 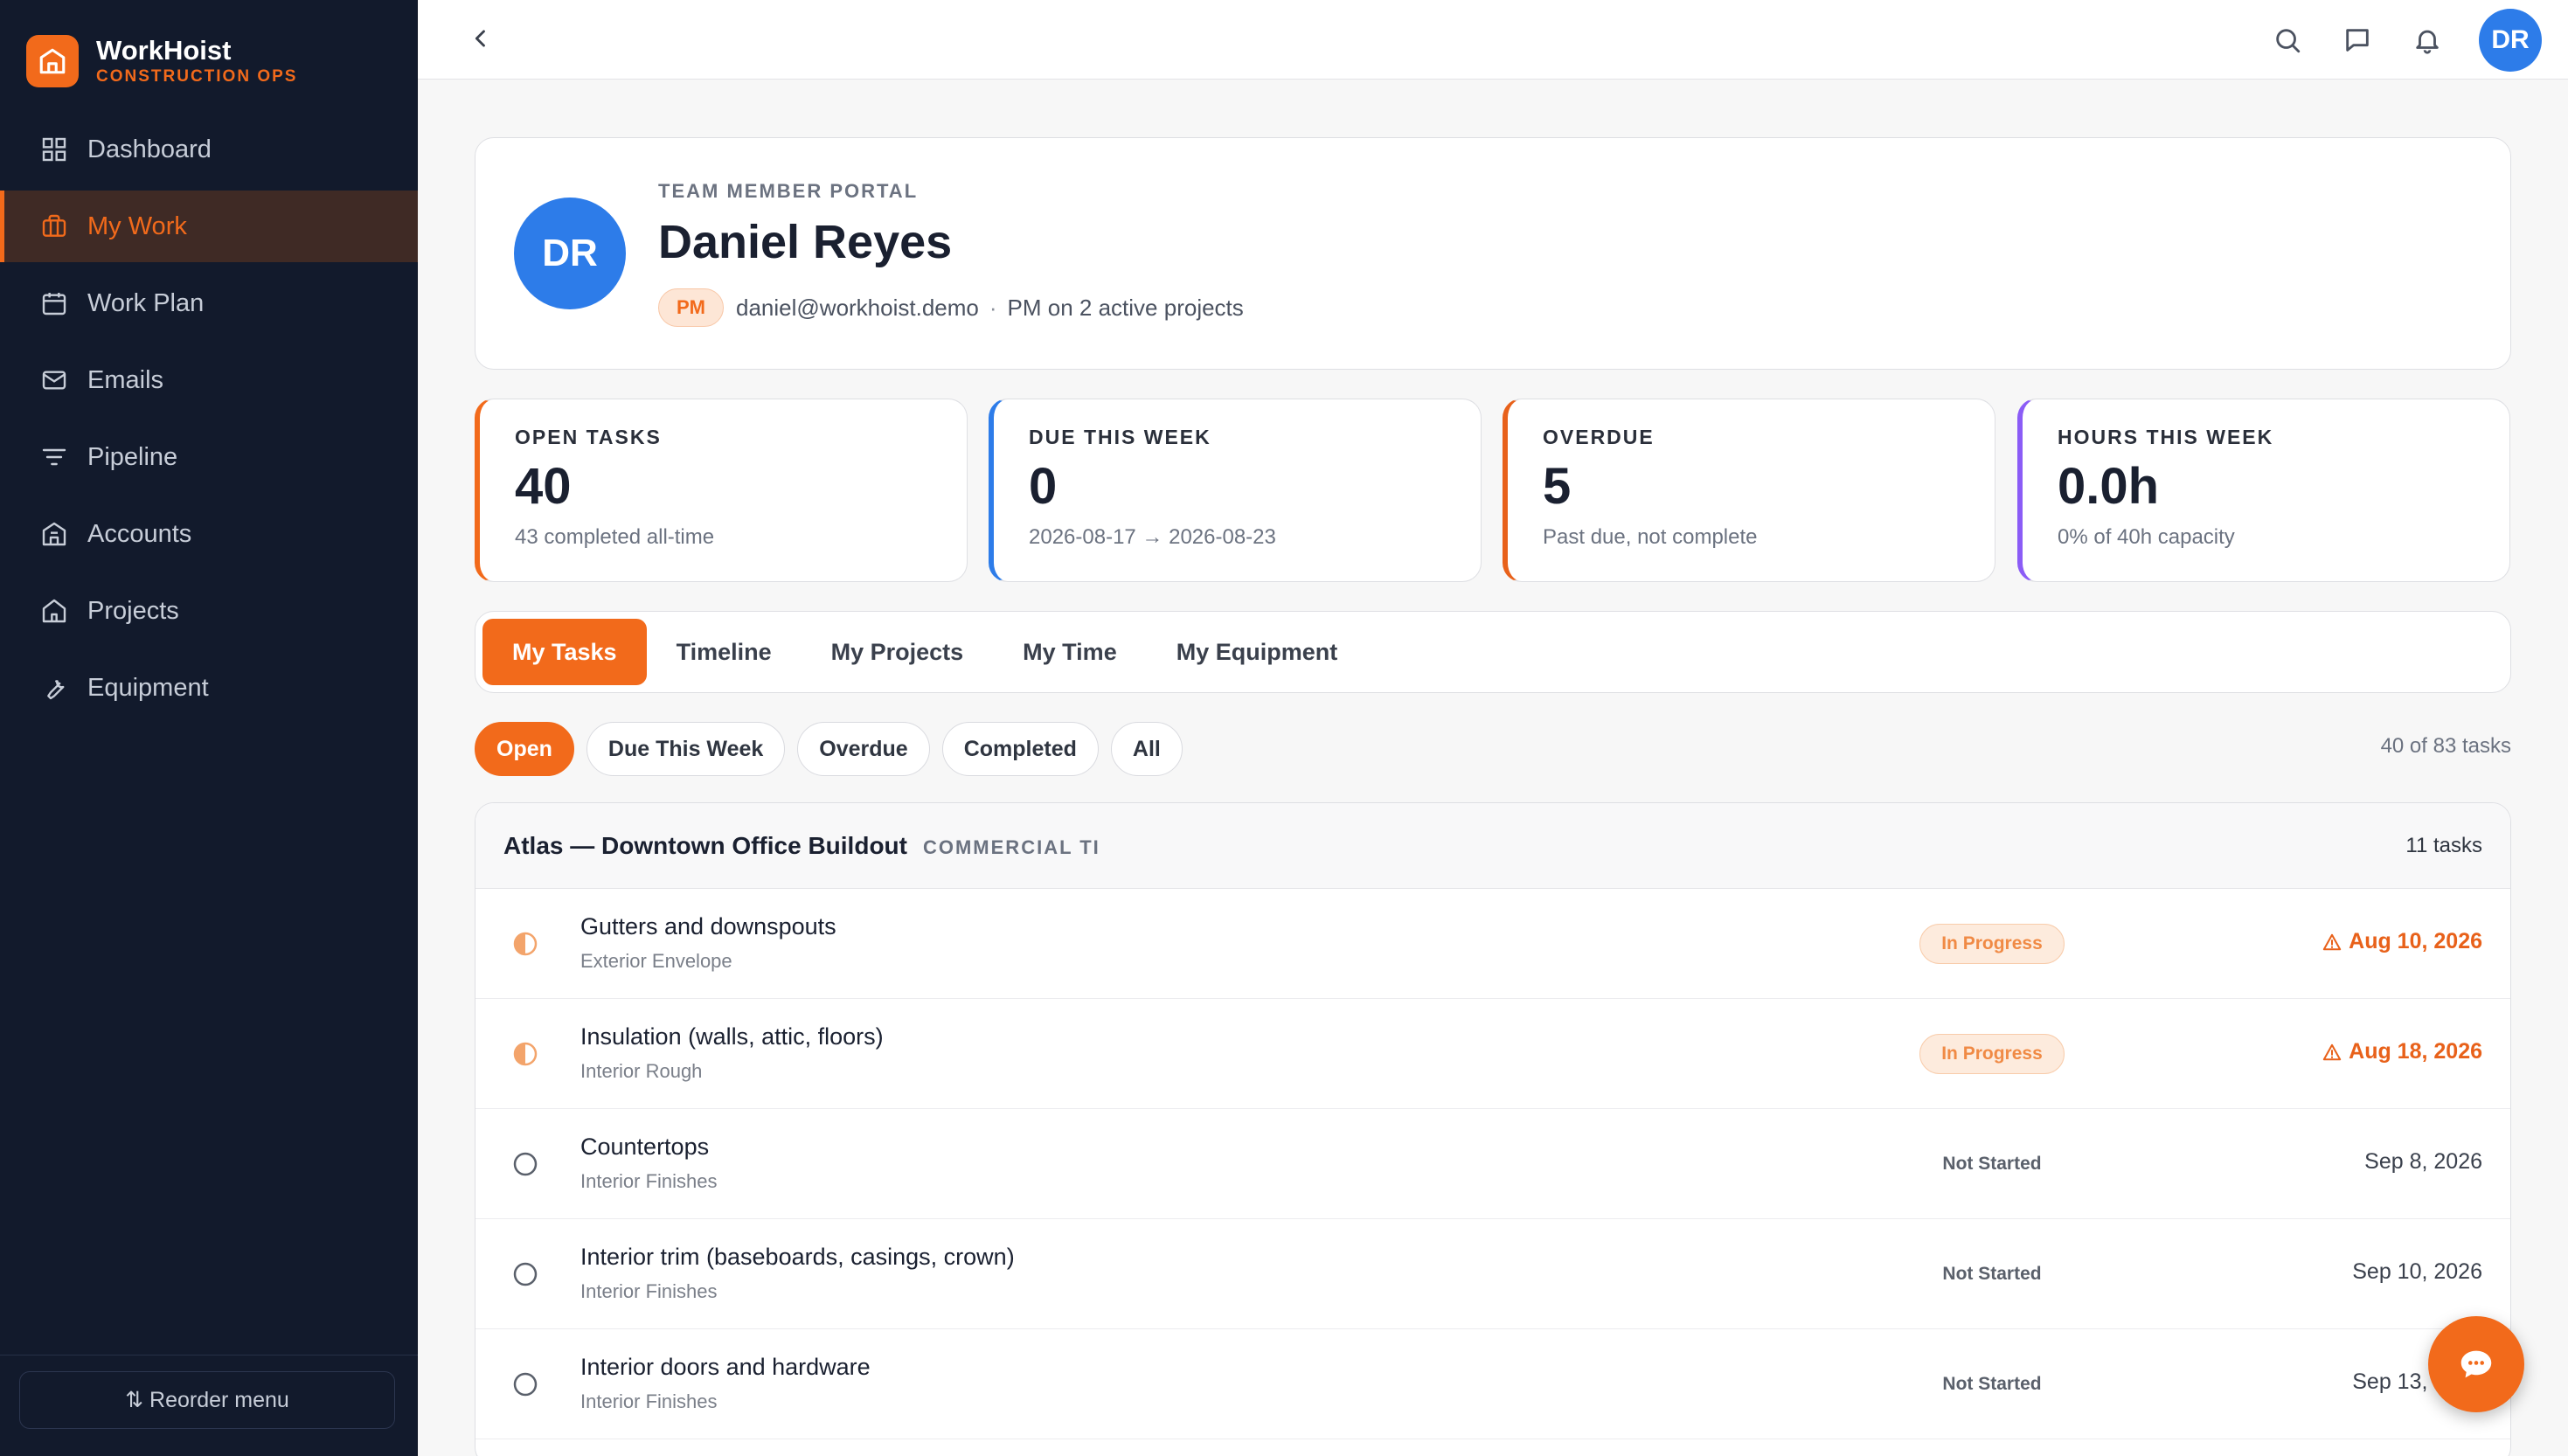 I want to click on stat-subtext: Past due, not complete, so click(x=1650, y=537).